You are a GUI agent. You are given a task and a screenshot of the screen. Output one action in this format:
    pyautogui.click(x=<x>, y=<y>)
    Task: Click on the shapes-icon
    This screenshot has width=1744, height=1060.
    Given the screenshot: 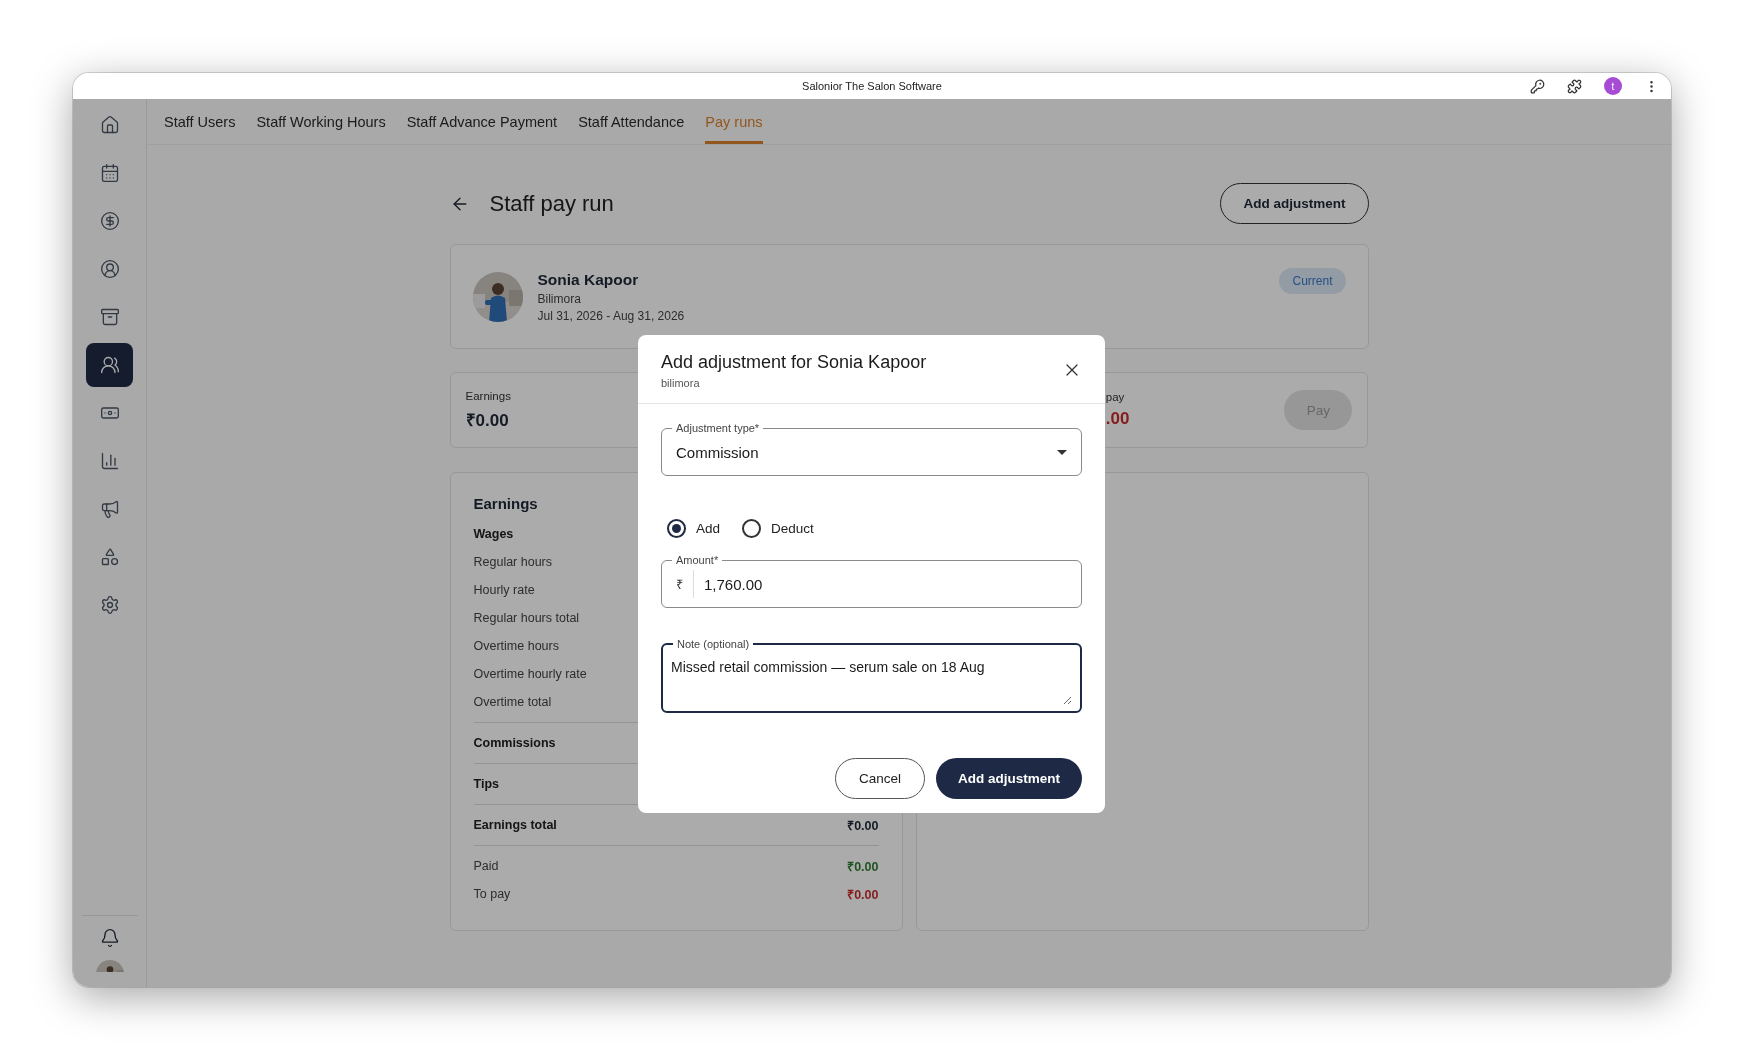 What is the action you would take?
    pyautogui.click(x=109, y=557)
    